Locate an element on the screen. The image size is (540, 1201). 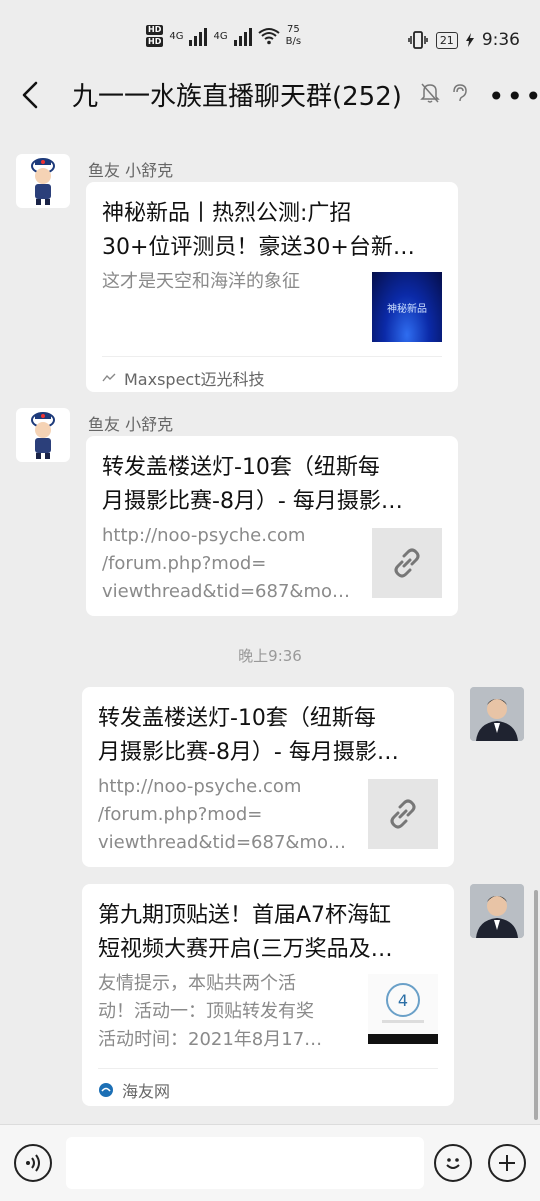
voice-input-button is located at coordinates (33, 1163).